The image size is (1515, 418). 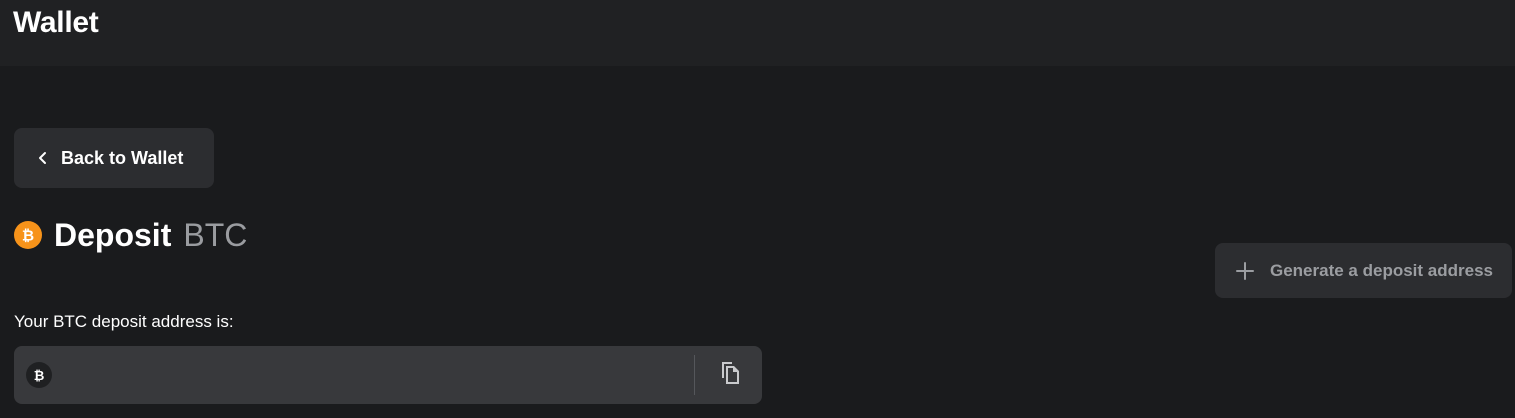 I want to click on deposit-address-field: ₿, so click(x=388, y=376).